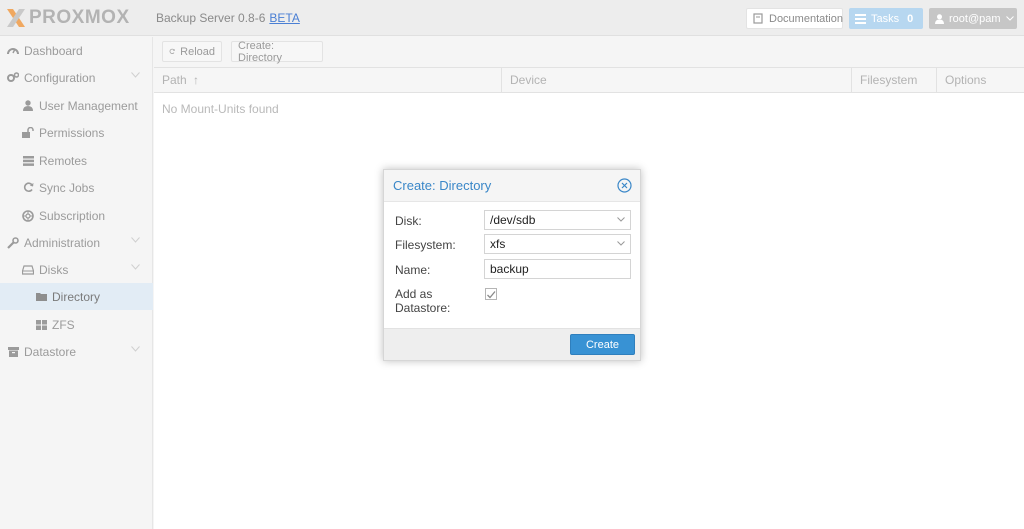  I want to click on add-datastore-label-line1: Add as, so click(414, 294).